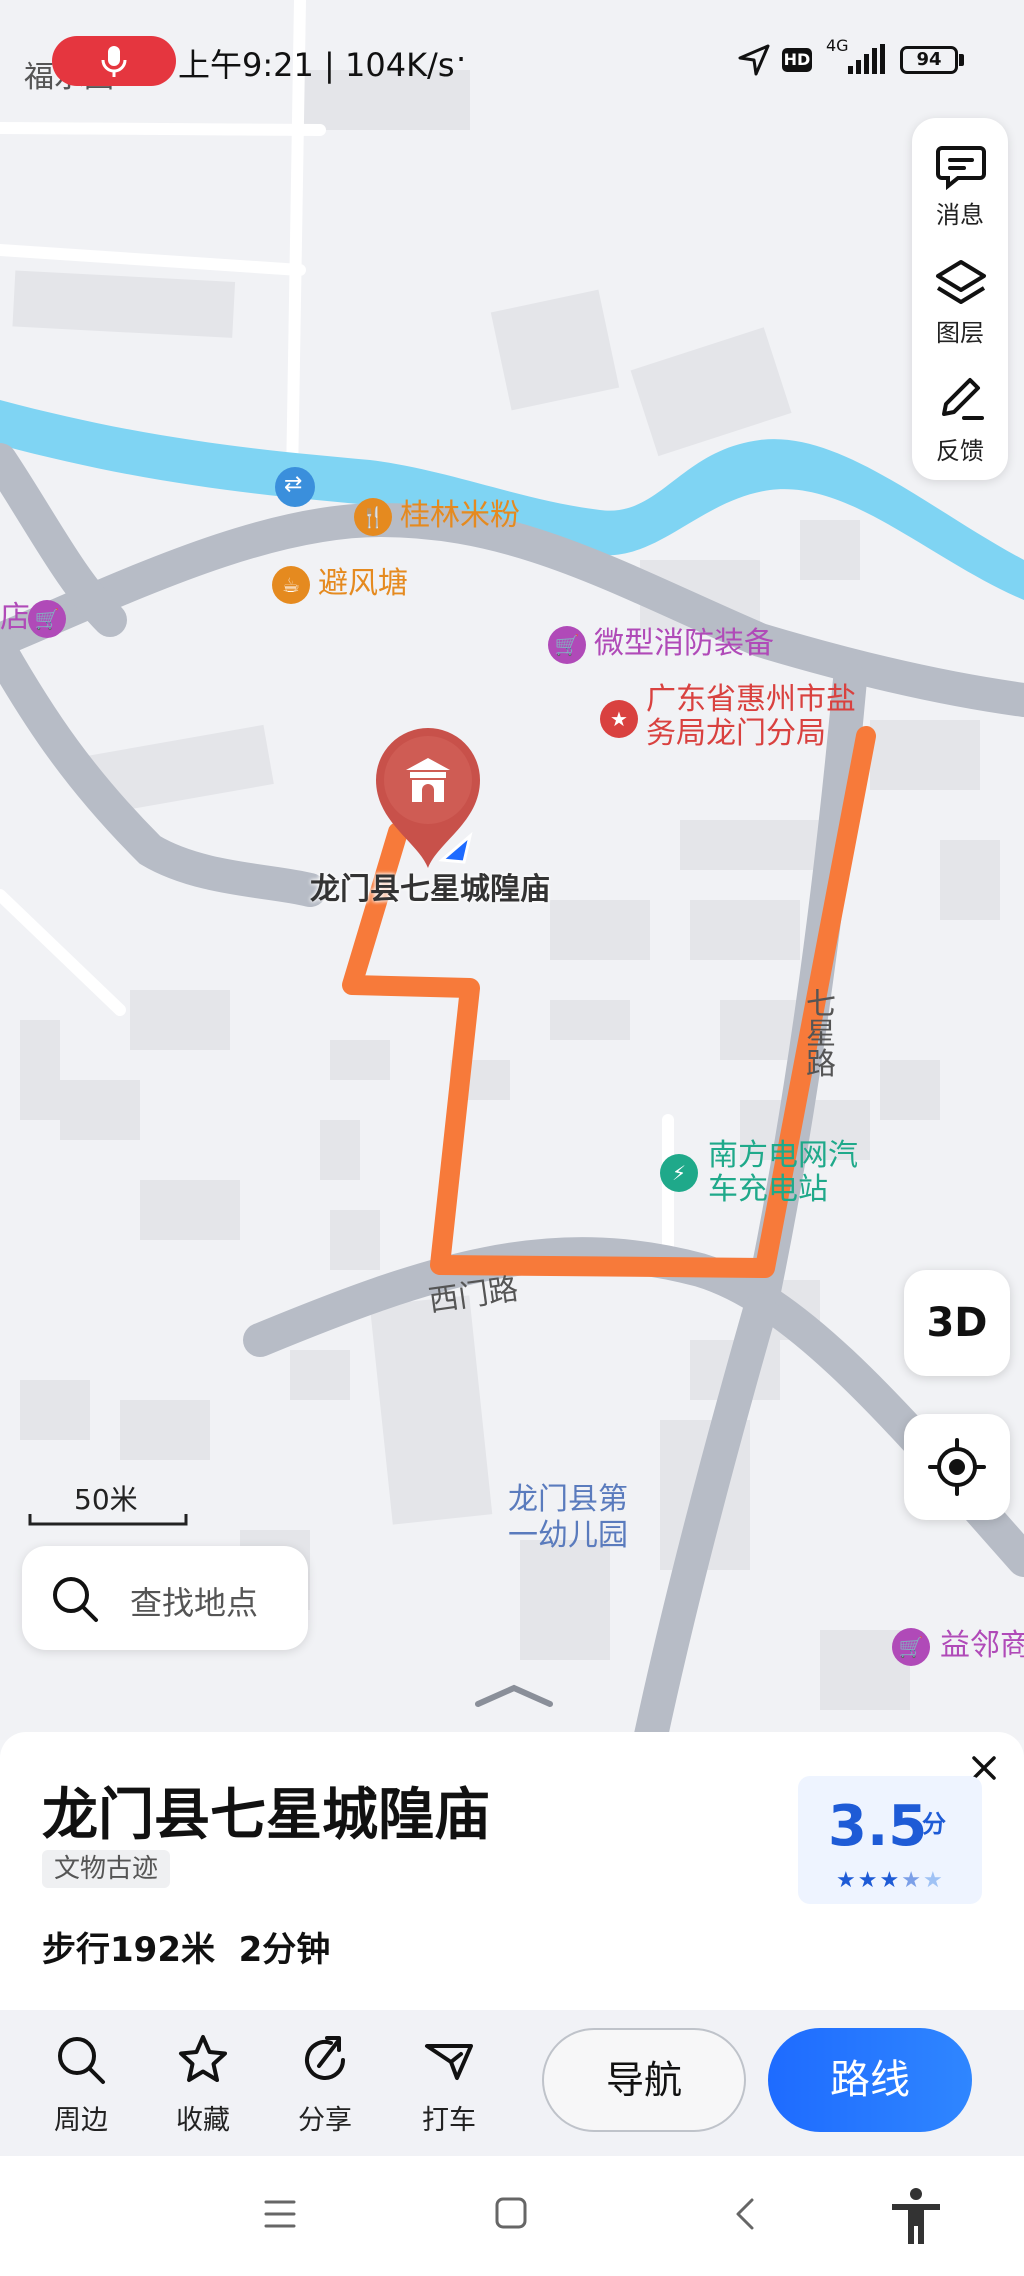 This screenshot has width=1024, height=2276. Describe the element at coordinates (325, 2084) in the screenshot. I see `share-button: 分享` at that location.